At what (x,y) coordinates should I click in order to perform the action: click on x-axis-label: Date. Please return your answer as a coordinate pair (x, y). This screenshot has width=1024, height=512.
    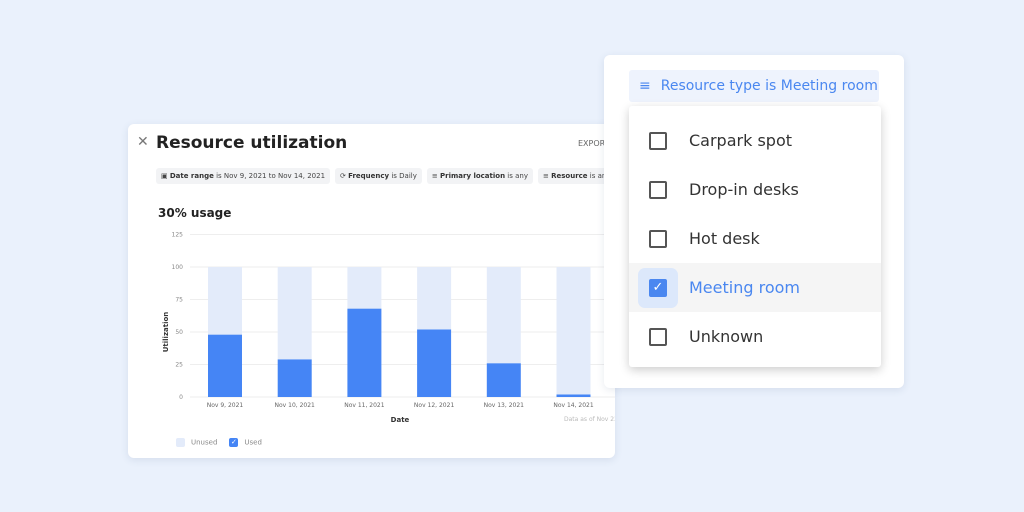
    Looking at the image, I should click on (400, 420).